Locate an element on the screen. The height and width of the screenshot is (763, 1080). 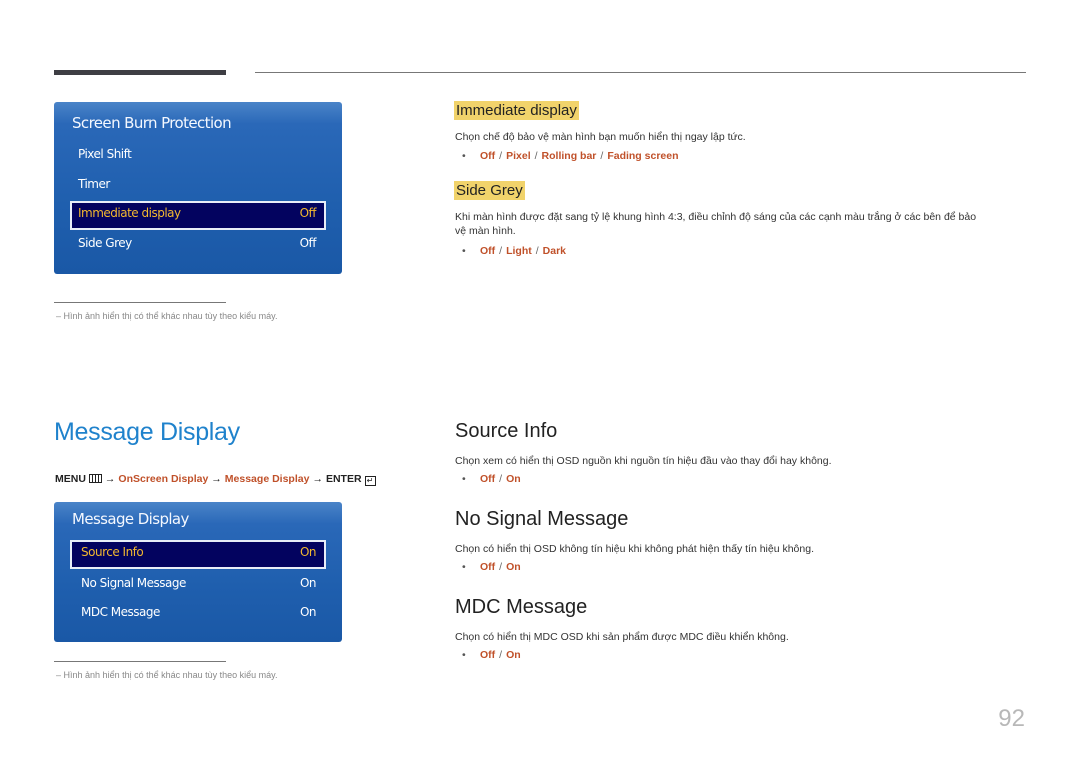
section-heading-immediate-display: Immediate display is located at coordinates (516, 110).